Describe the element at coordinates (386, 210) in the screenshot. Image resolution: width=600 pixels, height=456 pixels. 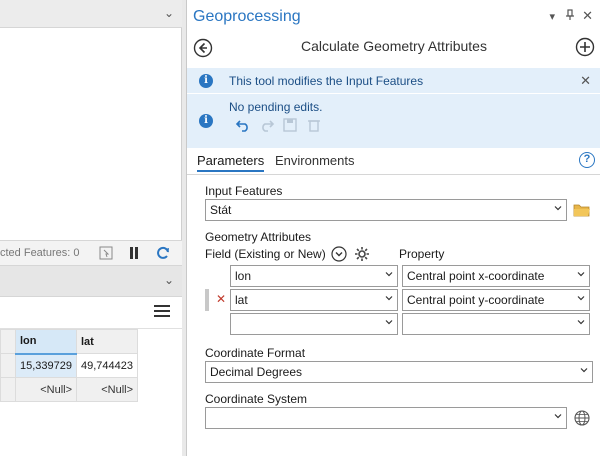
I see `input-features-dropdown: Stát` at that location.